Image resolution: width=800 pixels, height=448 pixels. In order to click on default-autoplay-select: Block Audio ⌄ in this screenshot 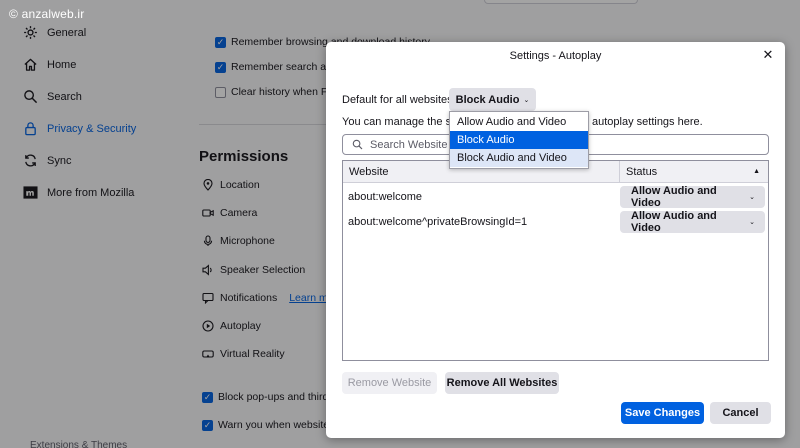, I will do `click(492, 99)`.